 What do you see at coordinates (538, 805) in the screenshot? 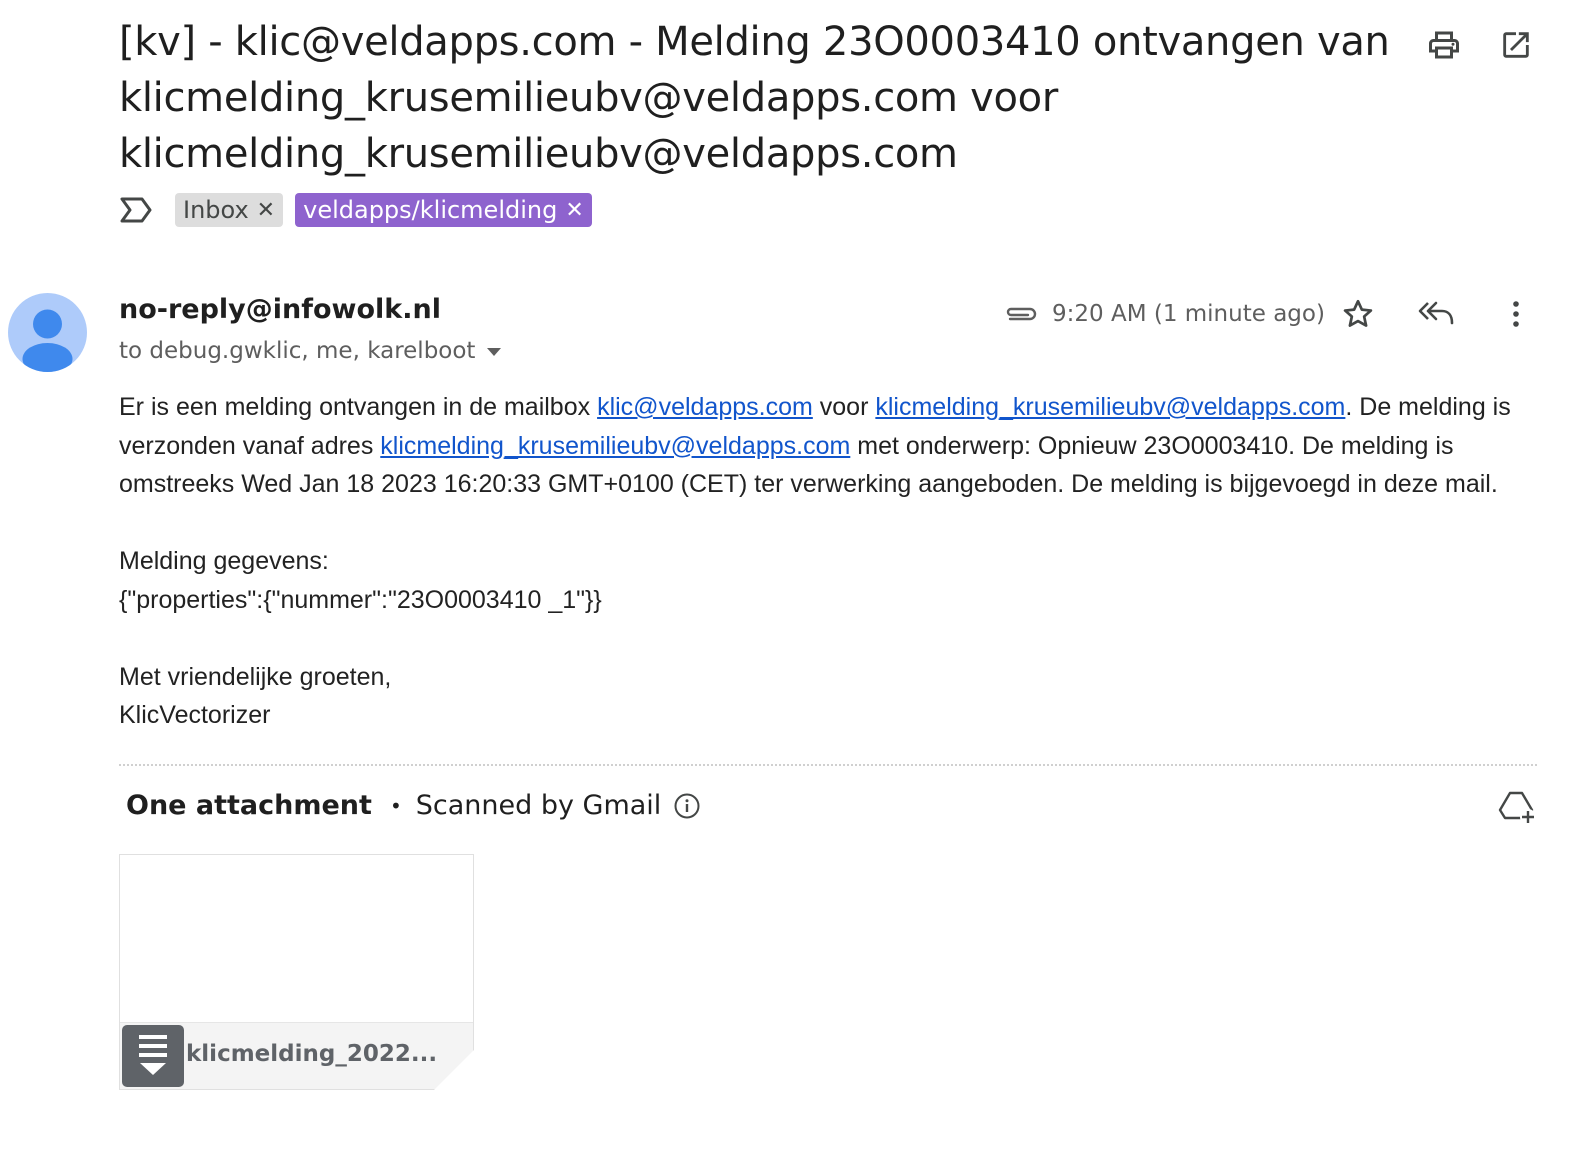
I see `scanned-text: Scanned by Gmail` at bounding box center [538, 805].